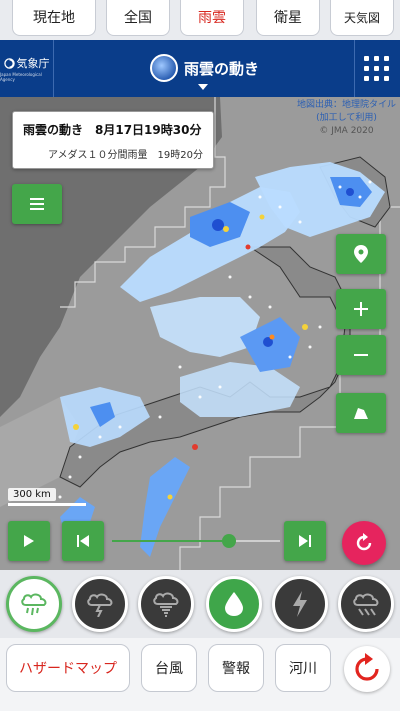 The width and height of the screenshot is (400, 711). I want to click on map-layer-button, so click(361, 413).